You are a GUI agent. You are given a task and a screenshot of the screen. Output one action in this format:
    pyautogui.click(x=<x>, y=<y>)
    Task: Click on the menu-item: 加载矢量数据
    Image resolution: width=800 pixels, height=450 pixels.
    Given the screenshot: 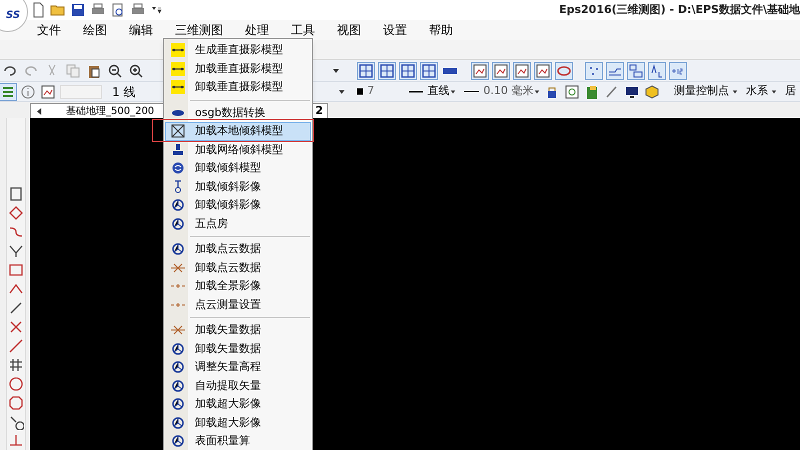 What is the action you would take?
    pyautogui.click(x=238, y=330)
    